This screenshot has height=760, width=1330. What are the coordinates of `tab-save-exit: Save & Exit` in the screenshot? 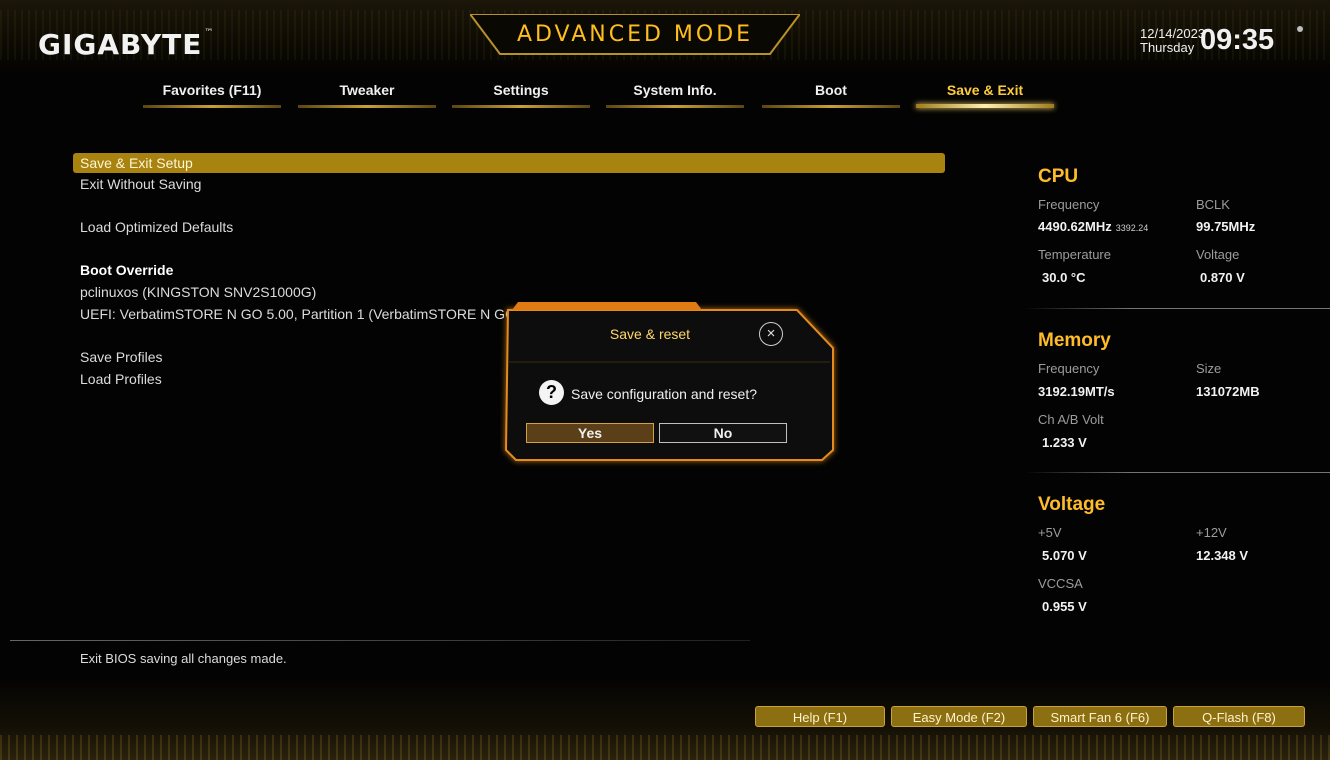 It's located at (985, 94).